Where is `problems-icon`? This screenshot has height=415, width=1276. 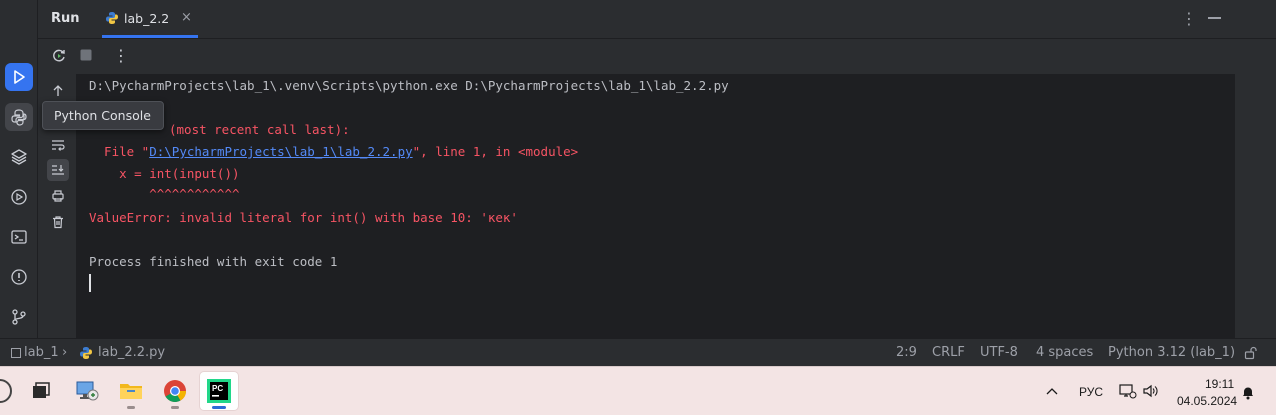 problems-icon is located at coordinates (19, 277).